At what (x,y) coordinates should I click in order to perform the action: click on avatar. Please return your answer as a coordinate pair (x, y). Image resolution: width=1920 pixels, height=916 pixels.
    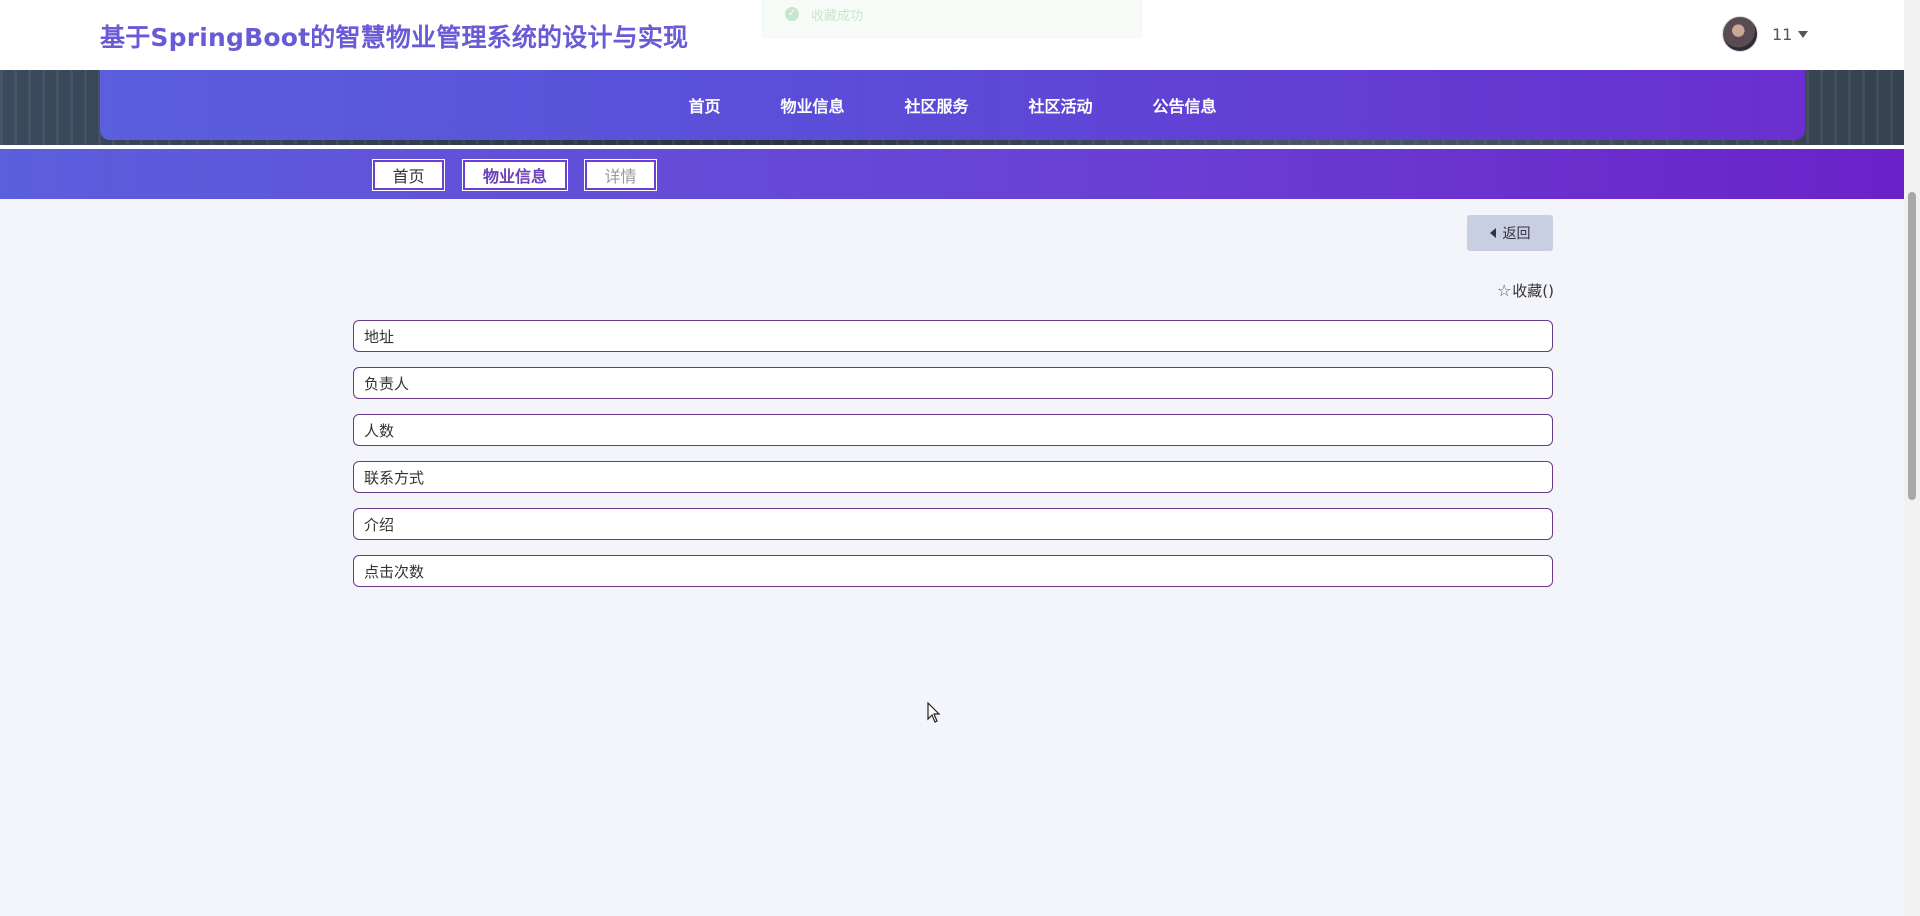
    Looking at the image, I should click on (1740, 34).